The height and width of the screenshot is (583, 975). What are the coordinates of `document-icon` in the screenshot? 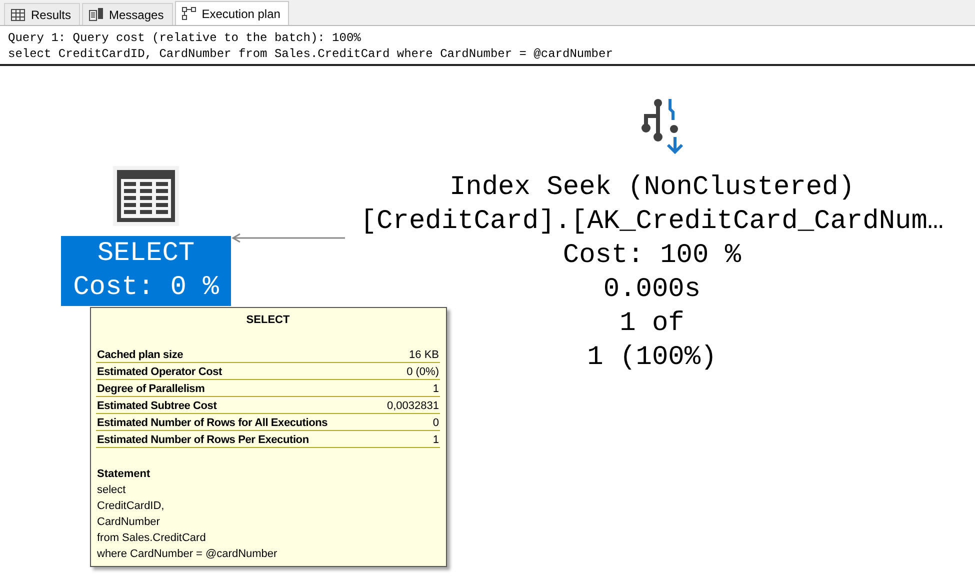 It's located at (96, 14).